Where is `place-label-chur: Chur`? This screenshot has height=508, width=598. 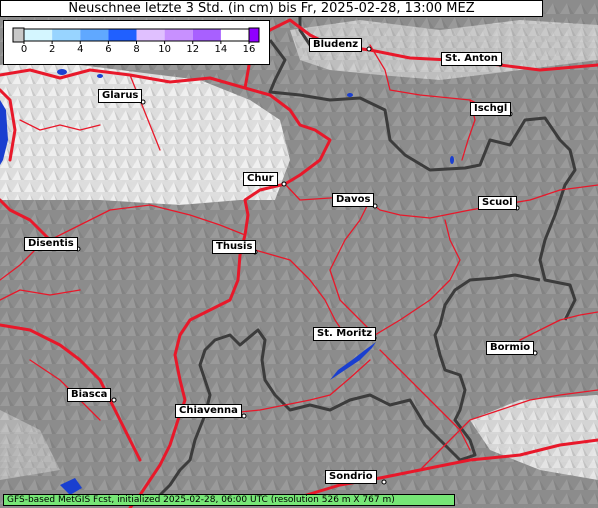
place-label-chur: Chur is located at coordinates (260, 179).